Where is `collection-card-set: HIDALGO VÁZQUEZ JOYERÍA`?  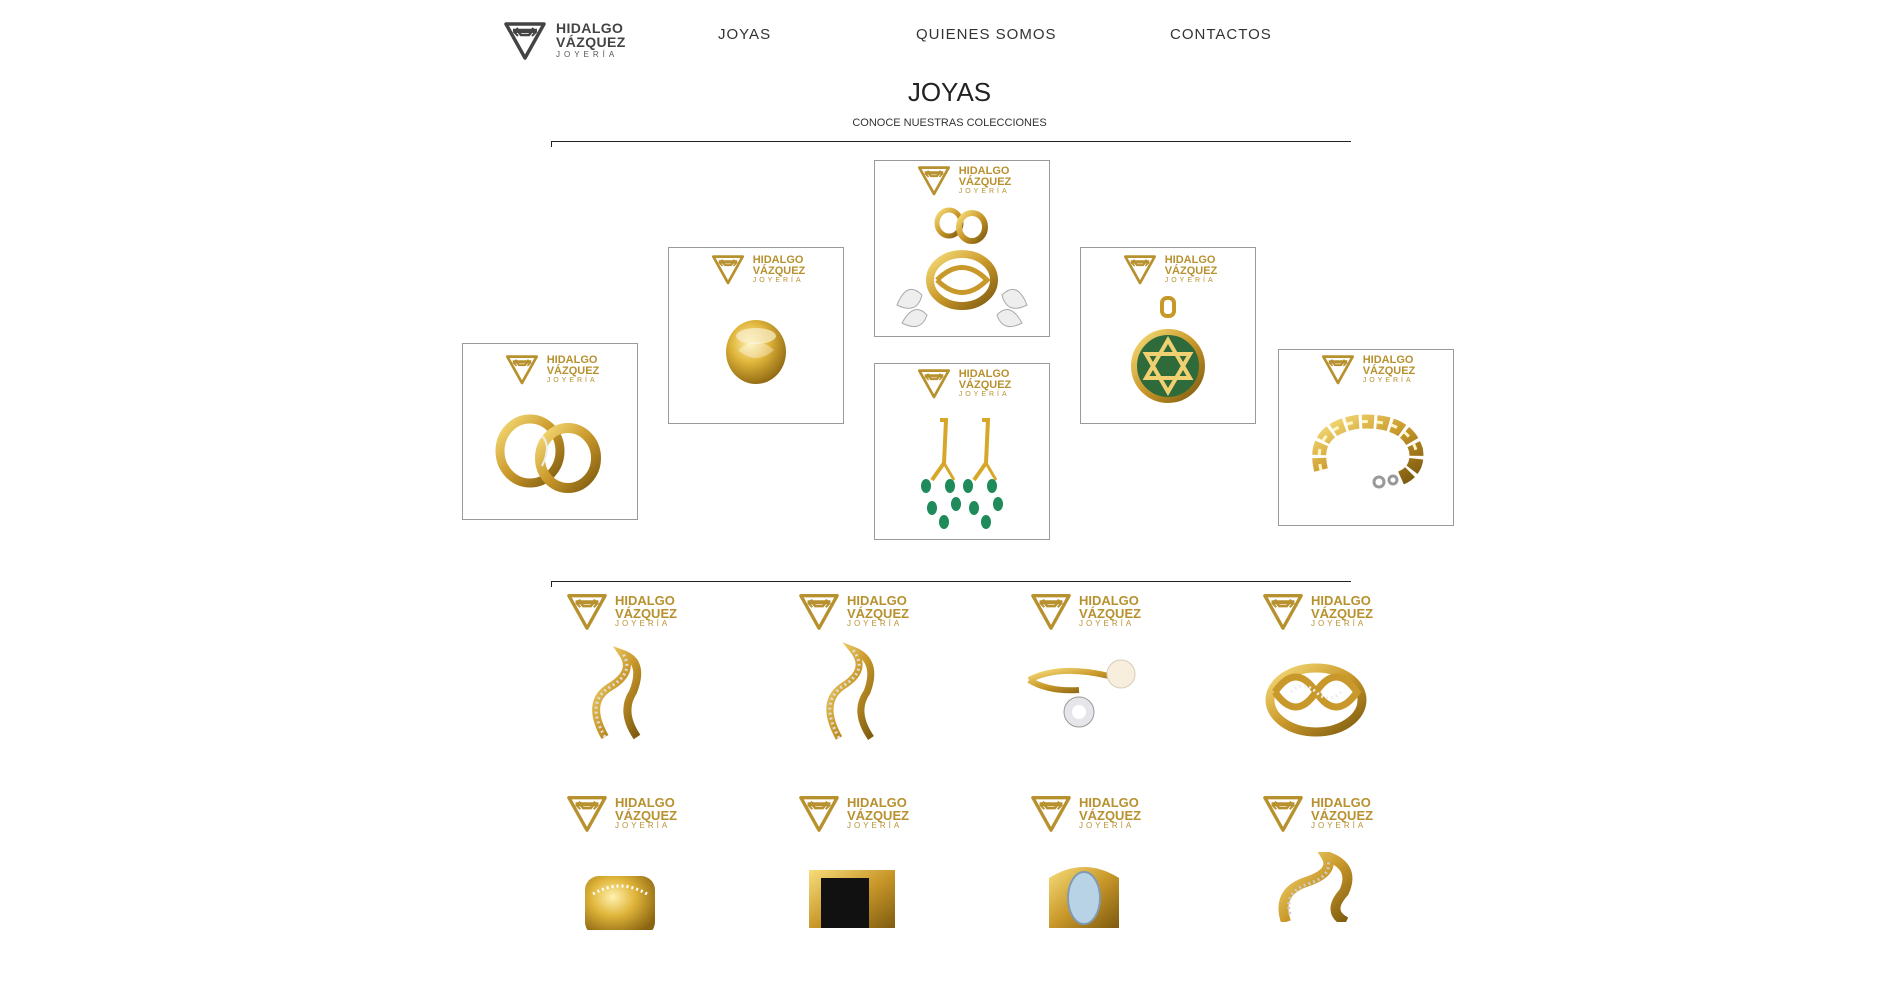 collection-card-set: HIDALGO VÁZQUEZ JOYERÍA is located at coordinates (962, 248).